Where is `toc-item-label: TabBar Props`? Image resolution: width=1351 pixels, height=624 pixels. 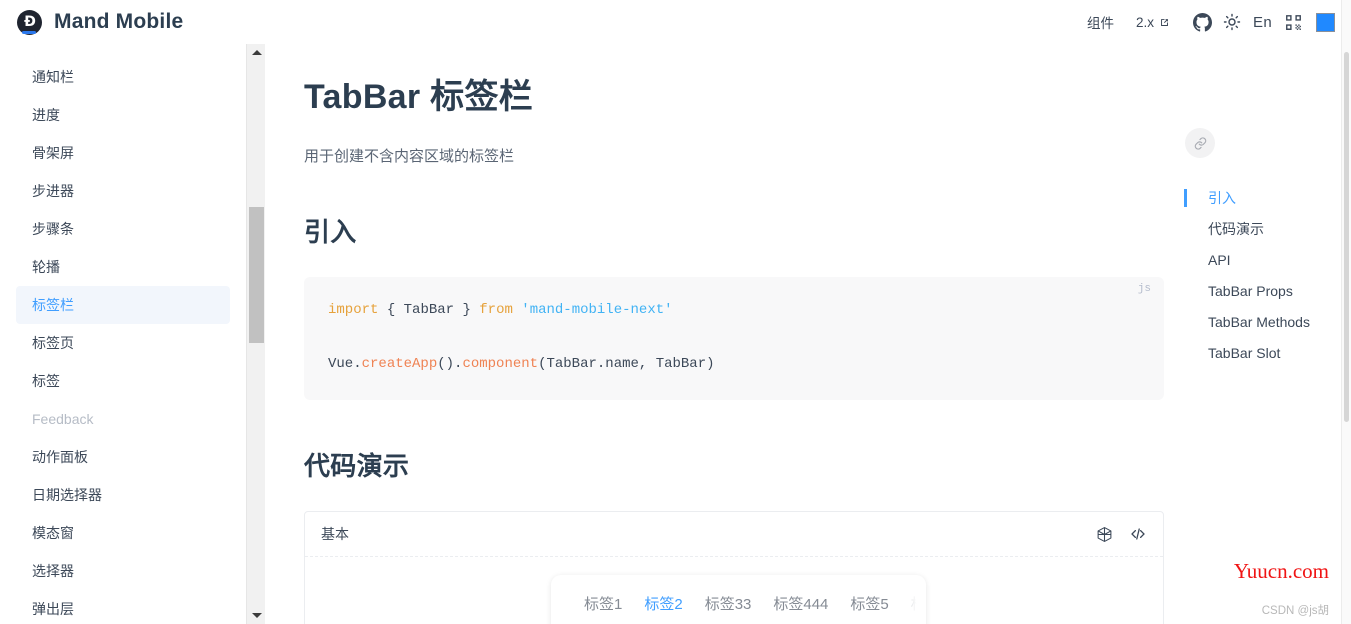
toc-item-label: TabBar Props is located at coordinates (1250, 290).